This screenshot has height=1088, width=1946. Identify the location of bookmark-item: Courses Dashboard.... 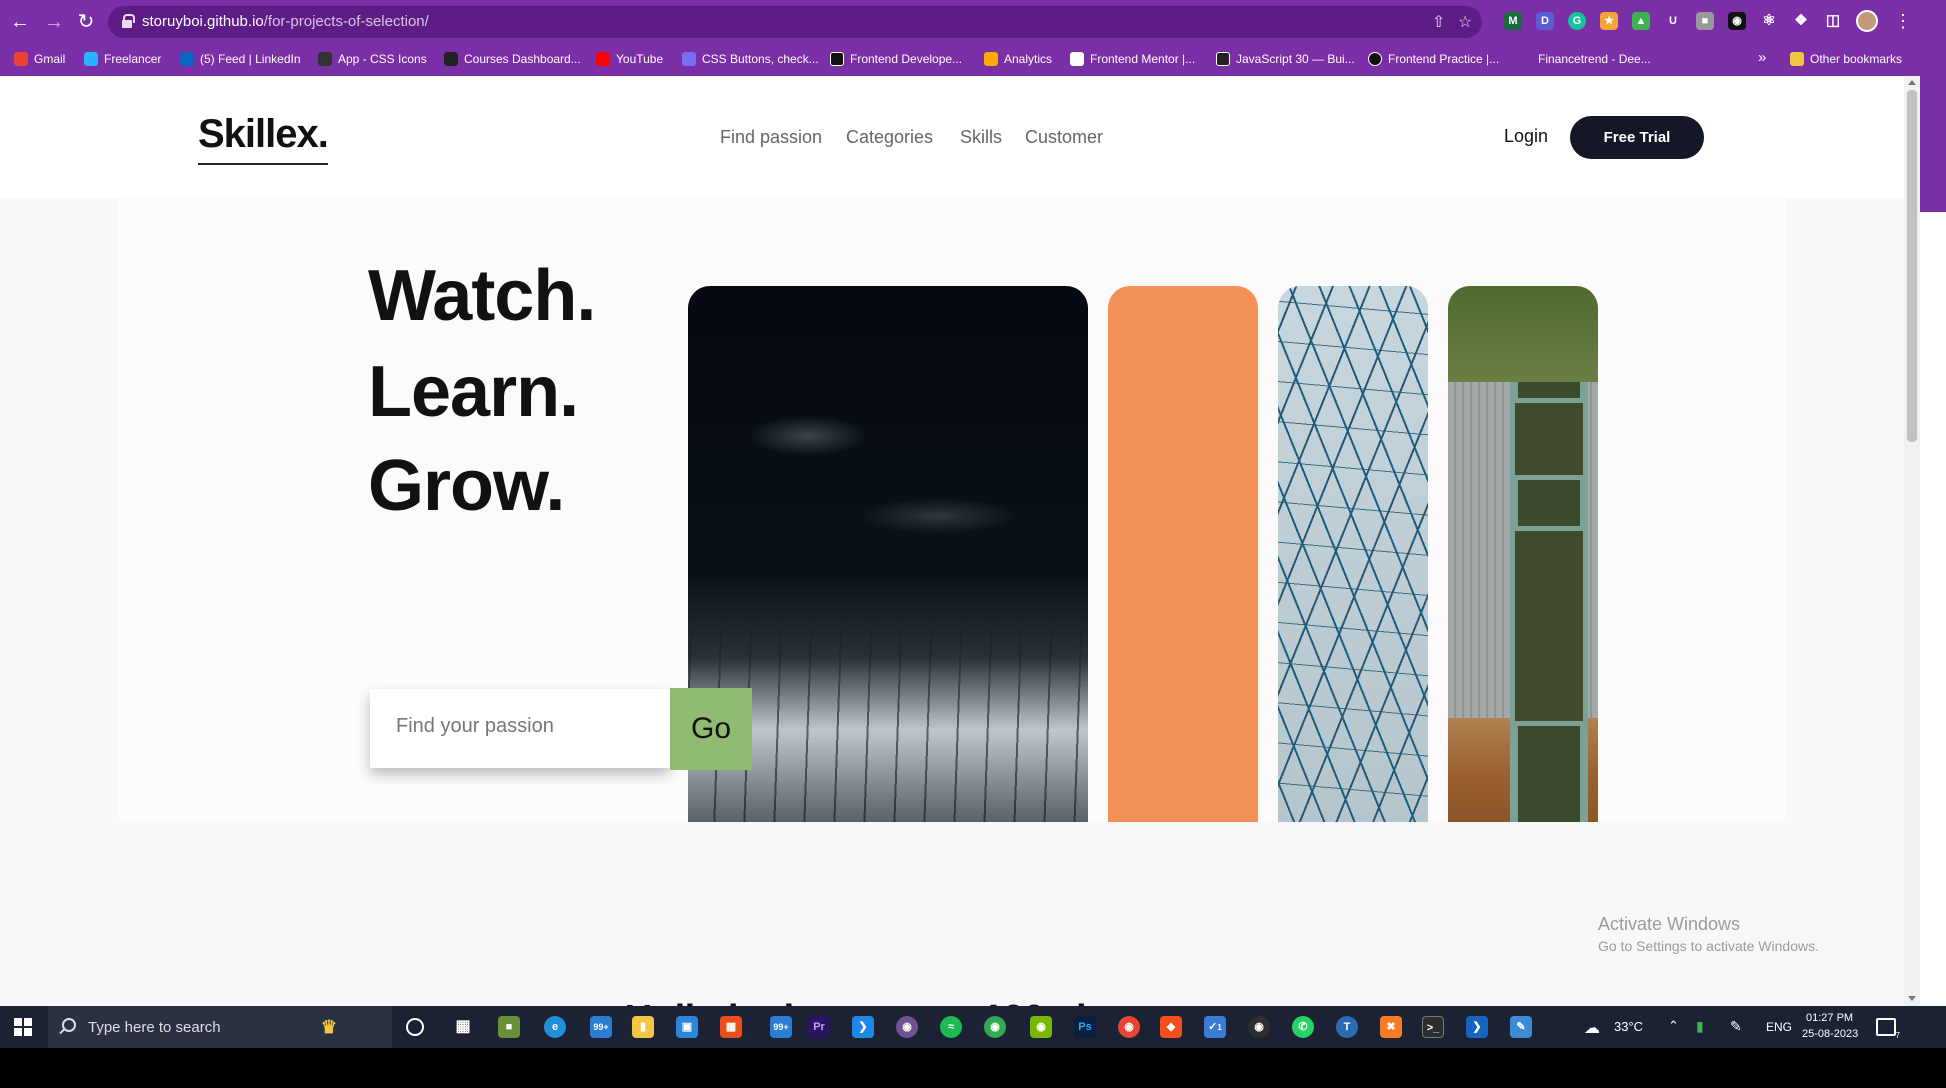
(512, 59).